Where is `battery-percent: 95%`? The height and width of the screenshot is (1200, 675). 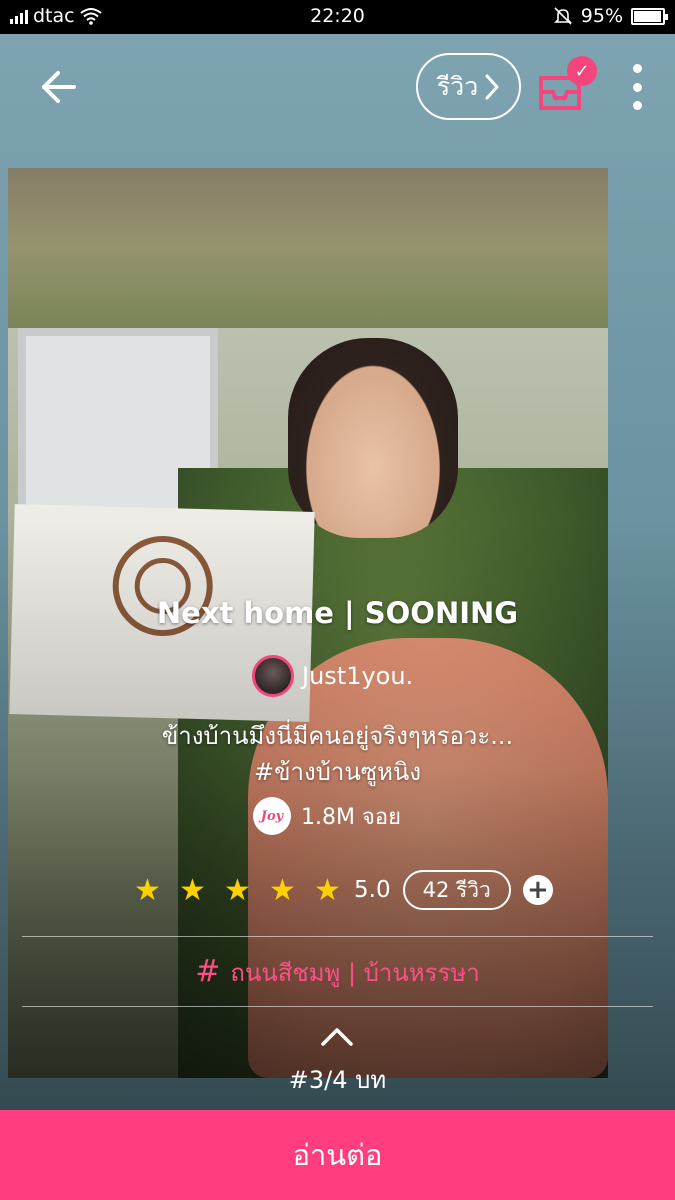
battery-percent: 95% is located at coordinates (601, 16).